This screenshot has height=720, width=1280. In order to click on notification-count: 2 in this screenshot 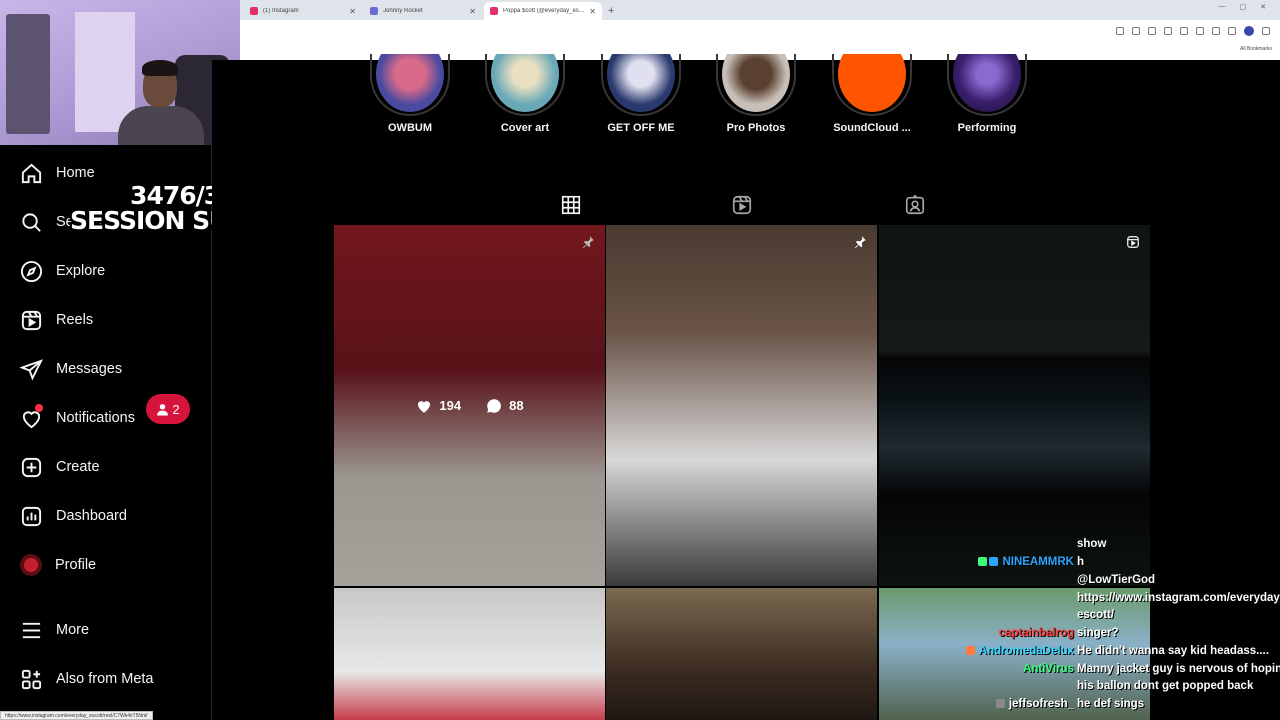, I will do `click(176, 409)`.